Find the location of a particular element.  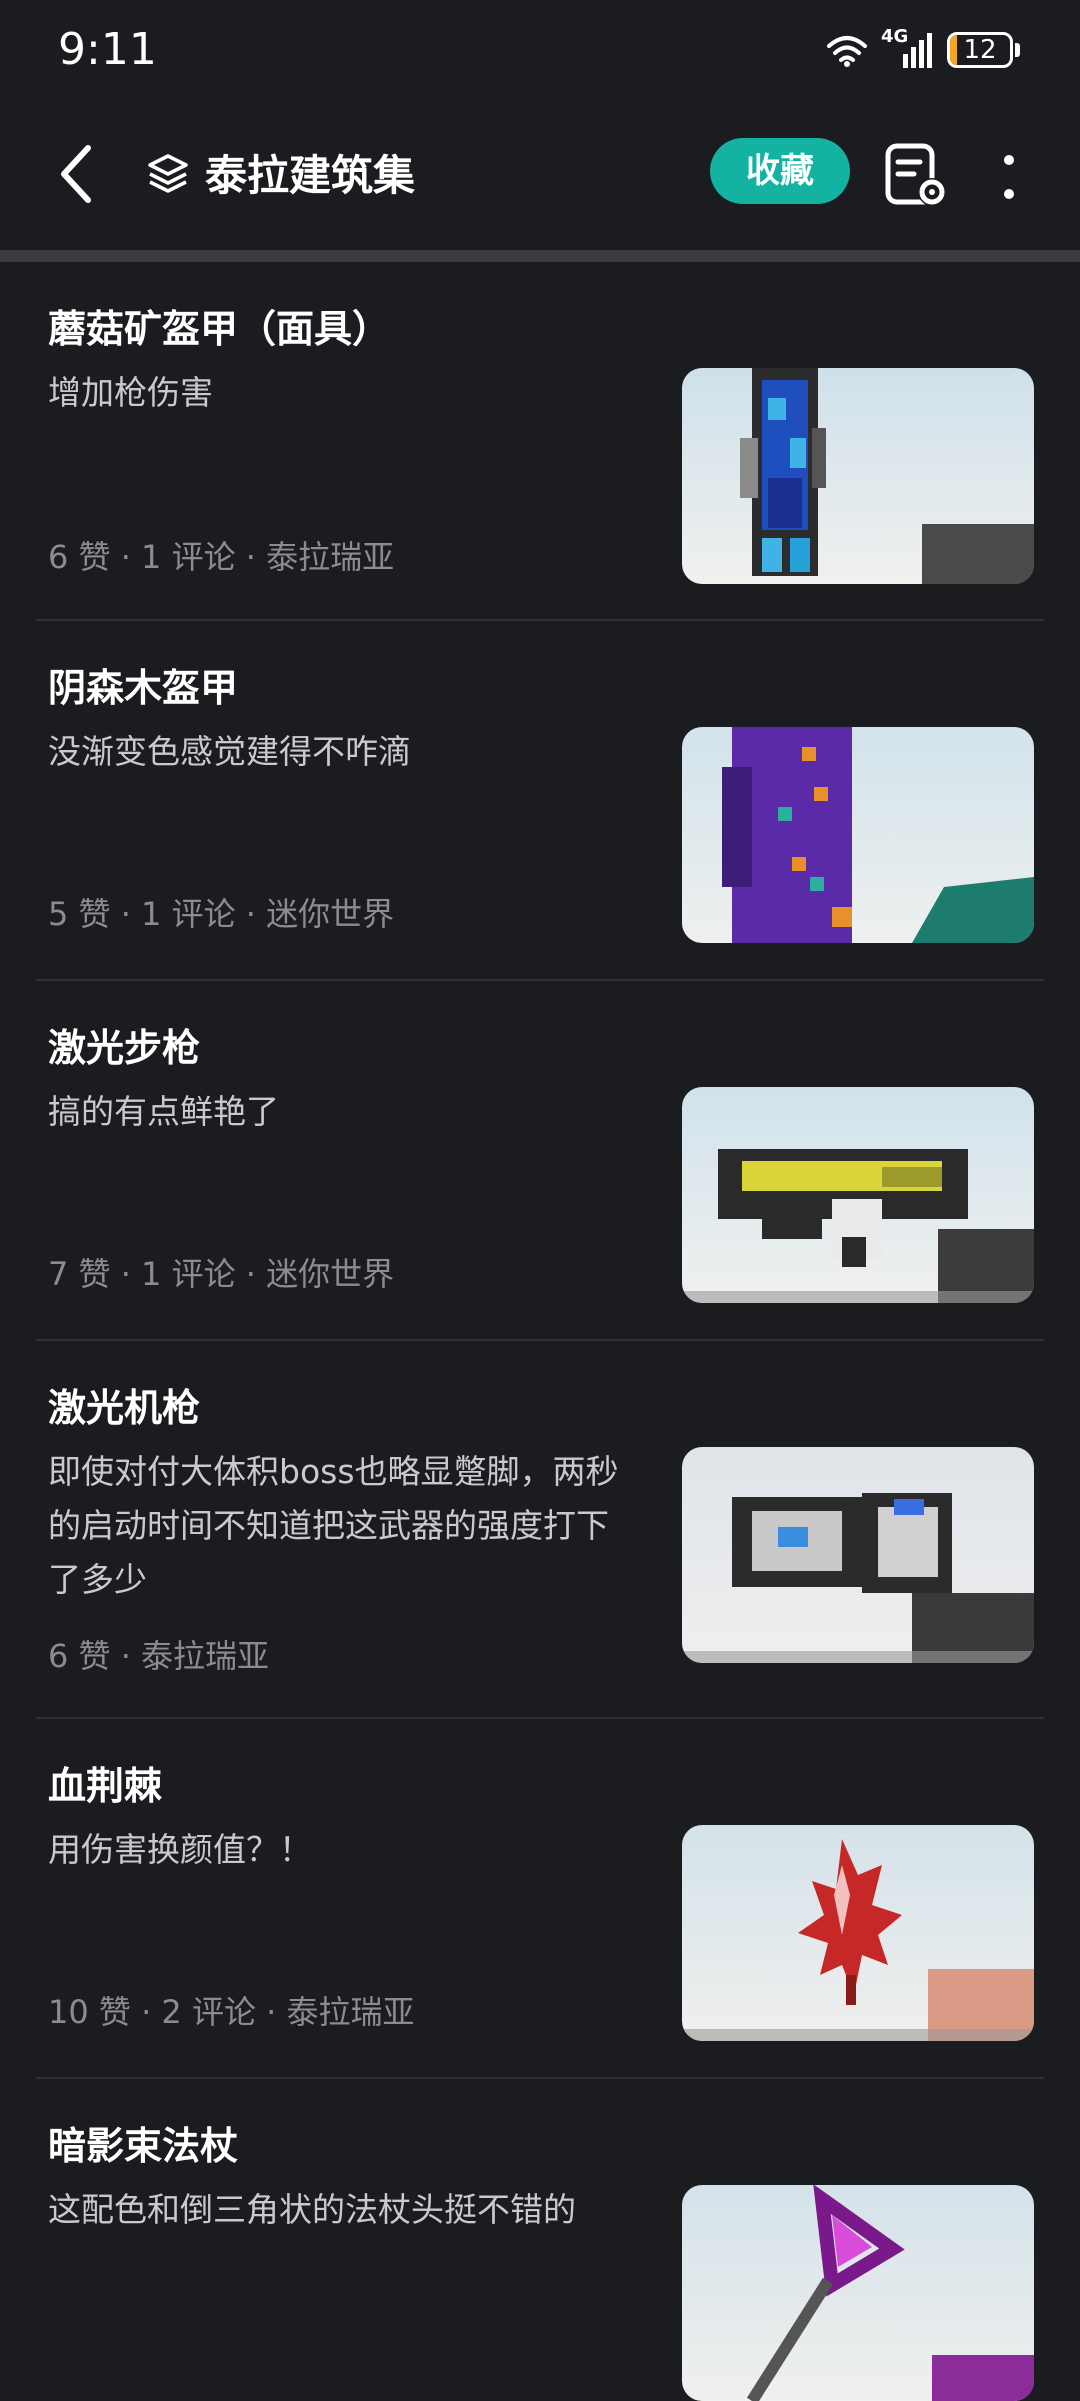

collect-button: 收藏 is located at coordinates (780, 171).